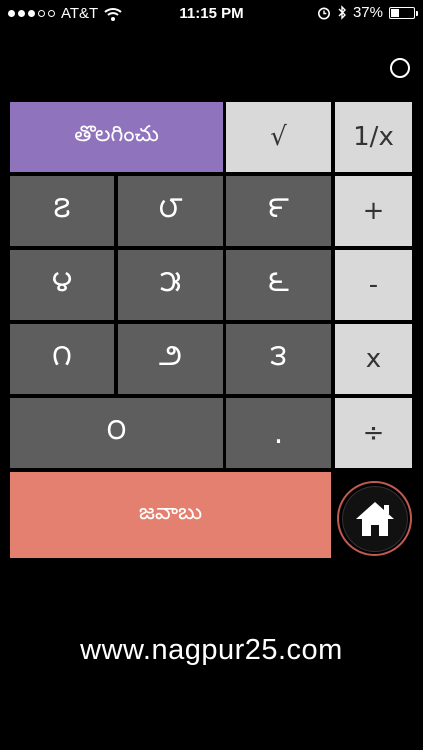  I want to click on home-button, so click(374, 518).